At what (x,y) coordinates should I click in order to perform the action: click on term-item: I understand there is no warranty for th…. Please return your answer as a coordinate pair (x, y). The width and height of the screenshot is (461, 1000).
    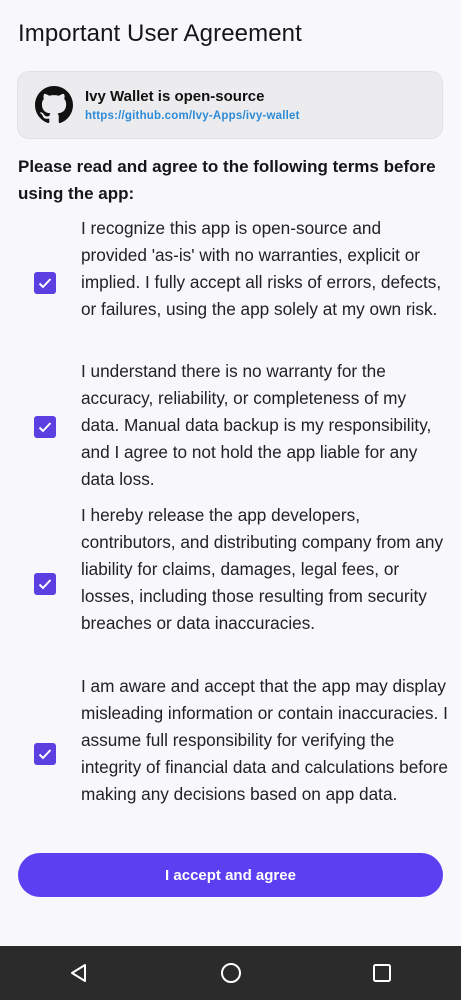
    Looking at the image, I should click on (230, 426).